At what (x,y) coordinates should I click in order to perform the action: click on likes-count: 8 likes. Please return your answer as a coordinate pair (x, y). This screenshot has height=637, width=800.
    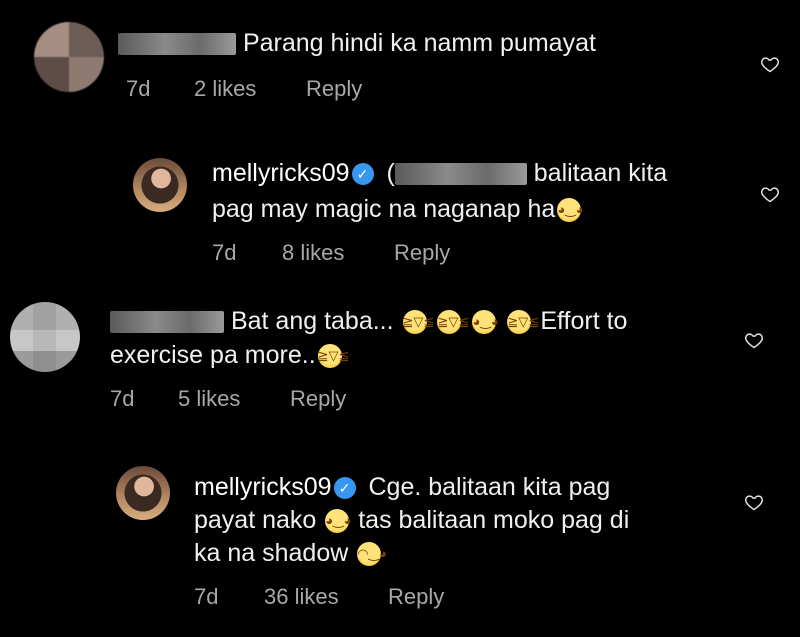
    Looking at the image, I should click on (338, 253).